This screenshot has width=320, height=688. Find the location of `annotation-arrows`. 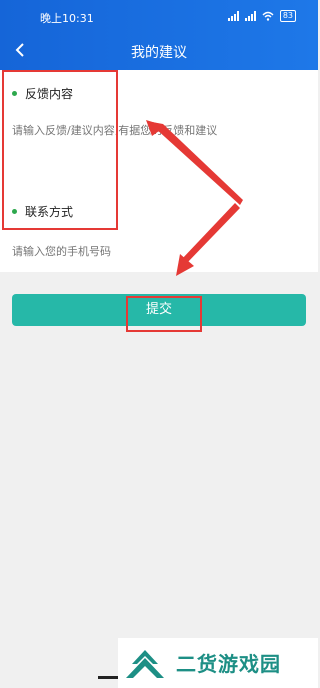

annotation-arrows is located at coordinates (194, 198).